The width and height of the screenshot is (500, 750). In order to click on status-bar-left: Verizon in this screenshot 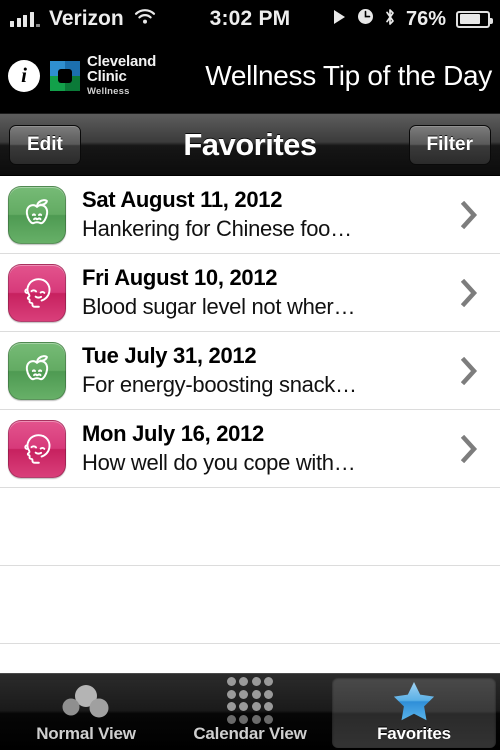, I will do `click(83, 19)`.